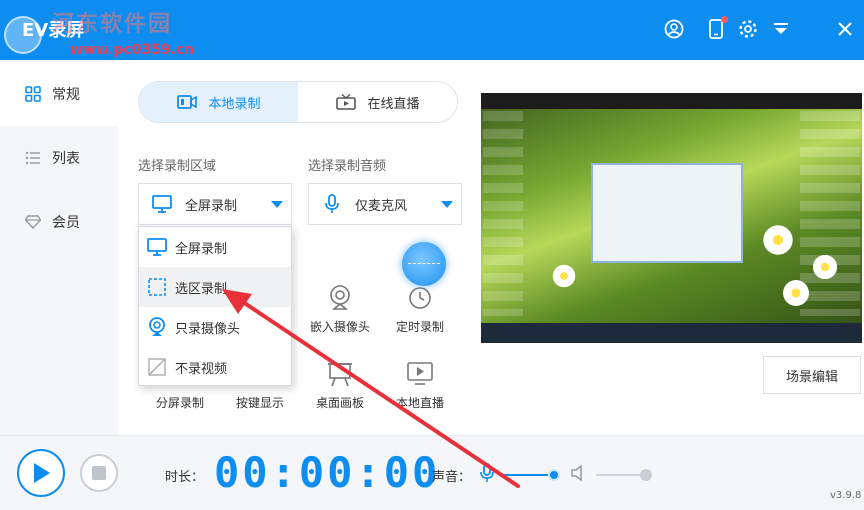 The height and width of the screenshot is (510, 864). I want to click on start-record-button, so click(41, 473).